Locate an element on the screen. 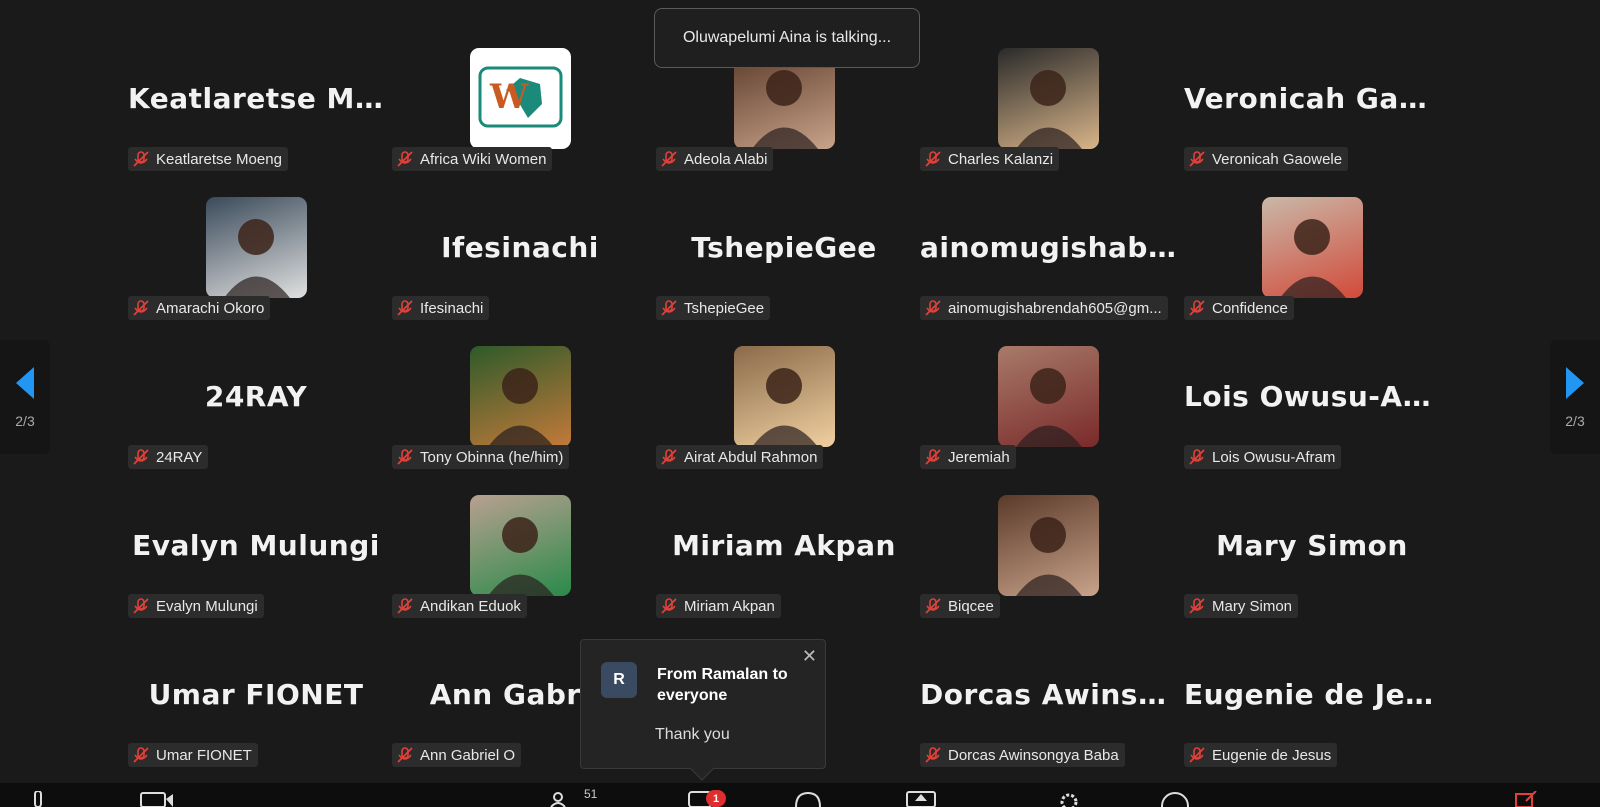  participant-display-name: Ifesinachi is located at coordinates (520, 247).